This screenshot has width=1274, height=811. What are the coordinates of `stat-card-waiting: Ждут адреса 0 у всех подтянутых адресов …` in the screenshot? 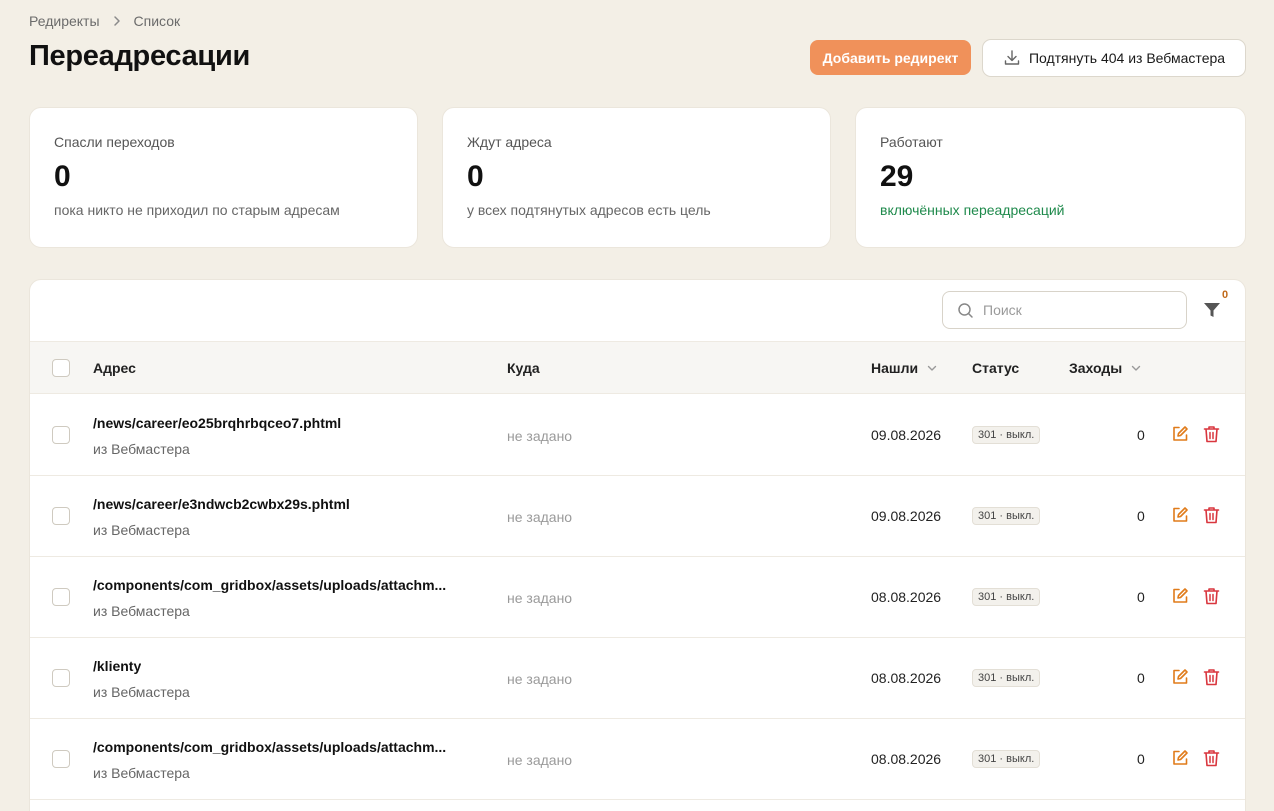 It's located at (636, 177).